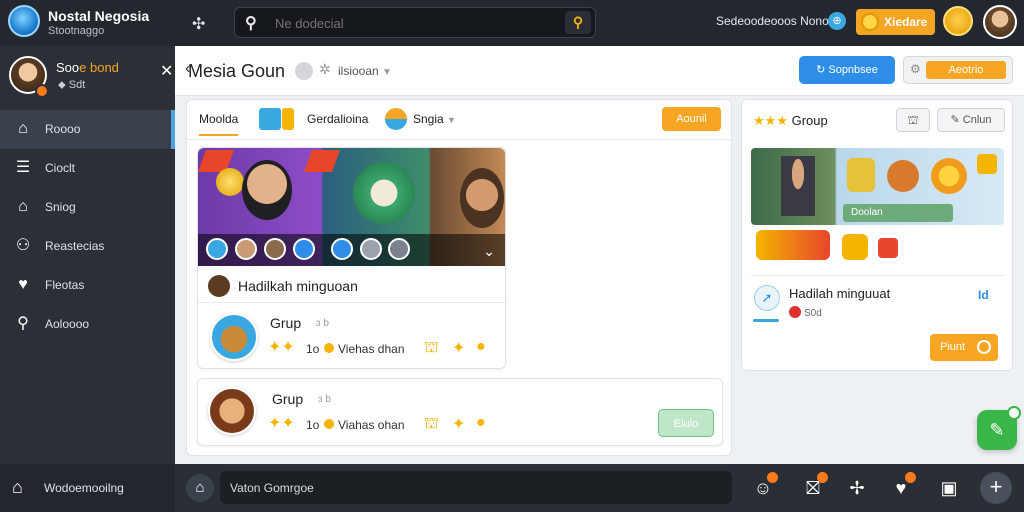 Image resolution: width=1024 pixels, height=512 pixels. I want to click on message-box, so click(476, 487).